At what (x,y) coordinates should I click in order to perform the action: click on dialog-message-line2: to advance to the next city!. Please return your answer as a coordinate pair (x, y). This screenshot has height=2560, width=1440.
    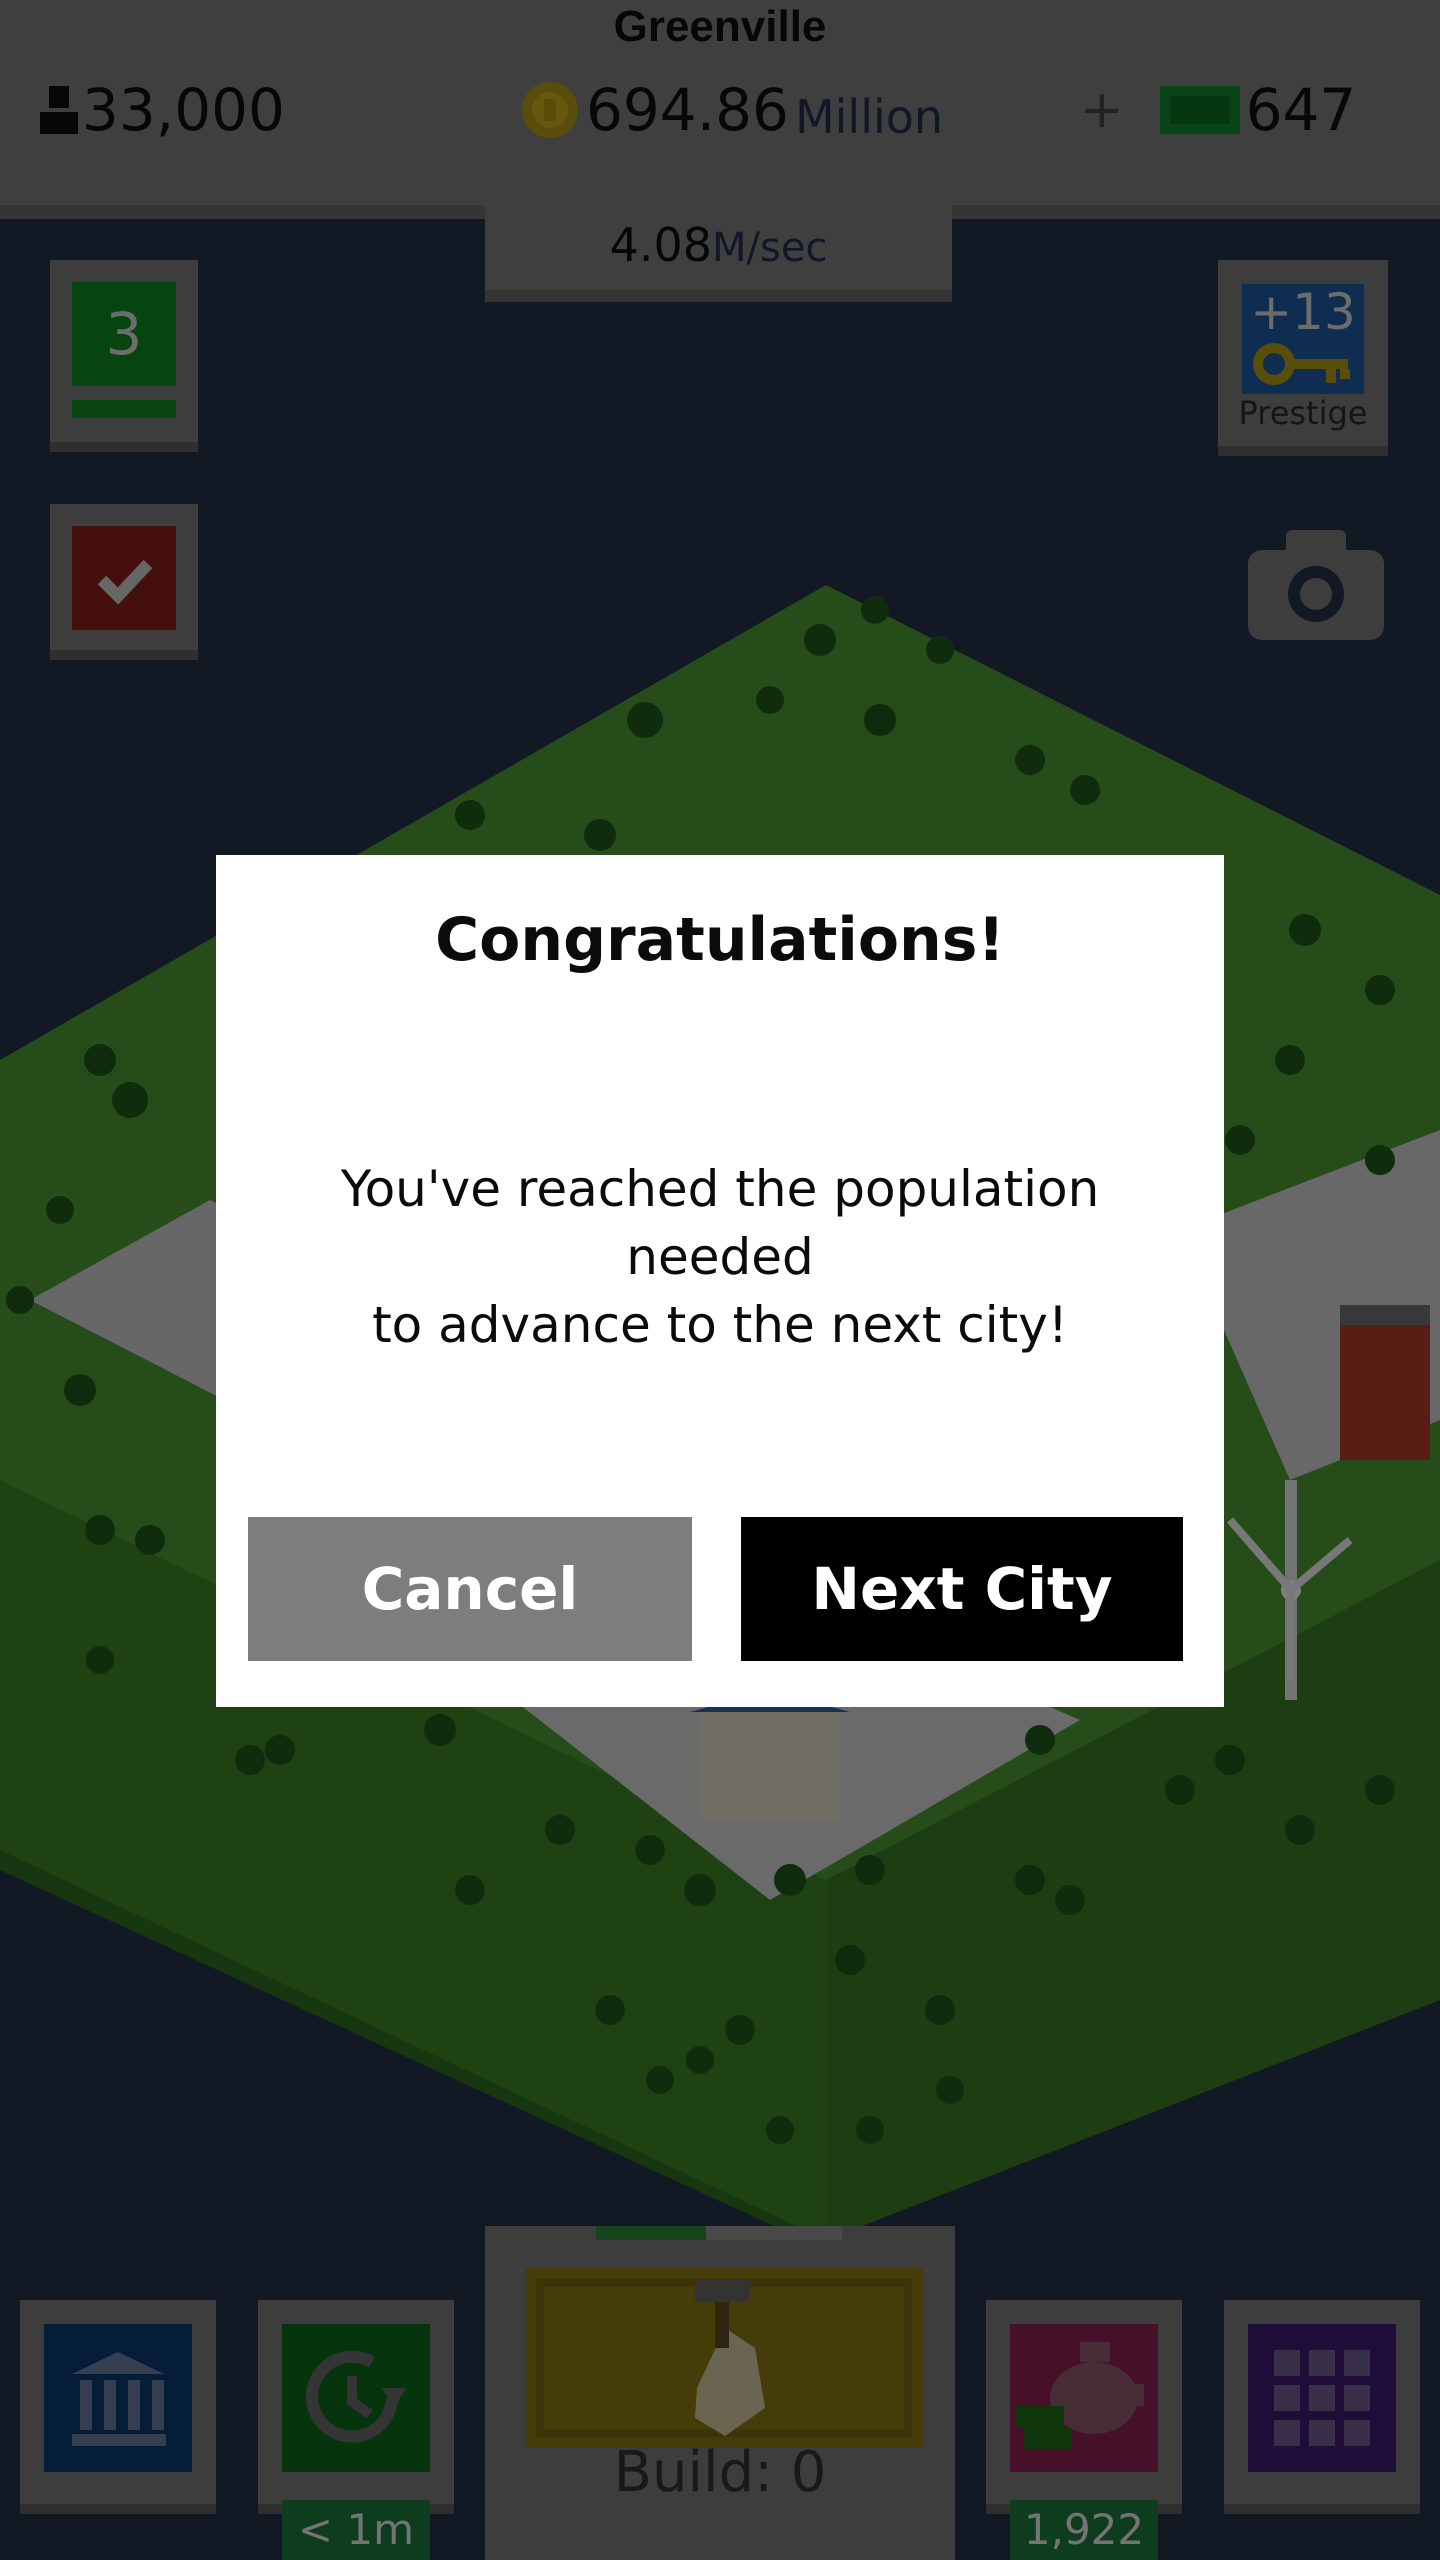
    Looking at the image, I should click on (720, 1325).